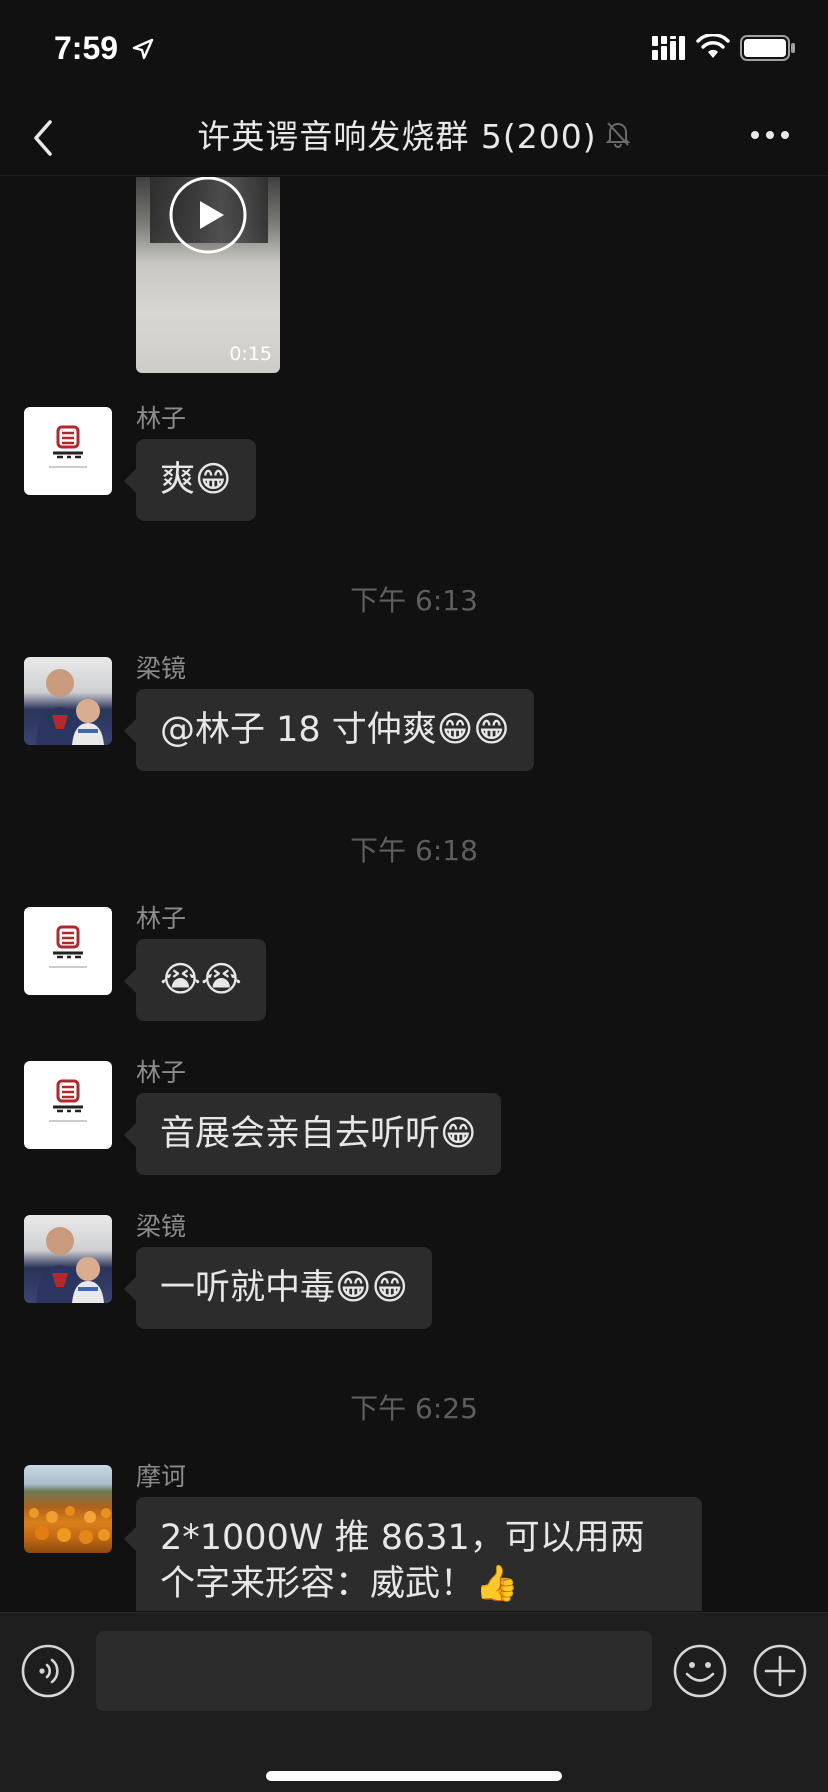 The width and height of the screenshot is (828, 1792). What do you see at coordinates (767, 48) in the screenshot?
I see `battery-icon` at bounding box center [767, 48].